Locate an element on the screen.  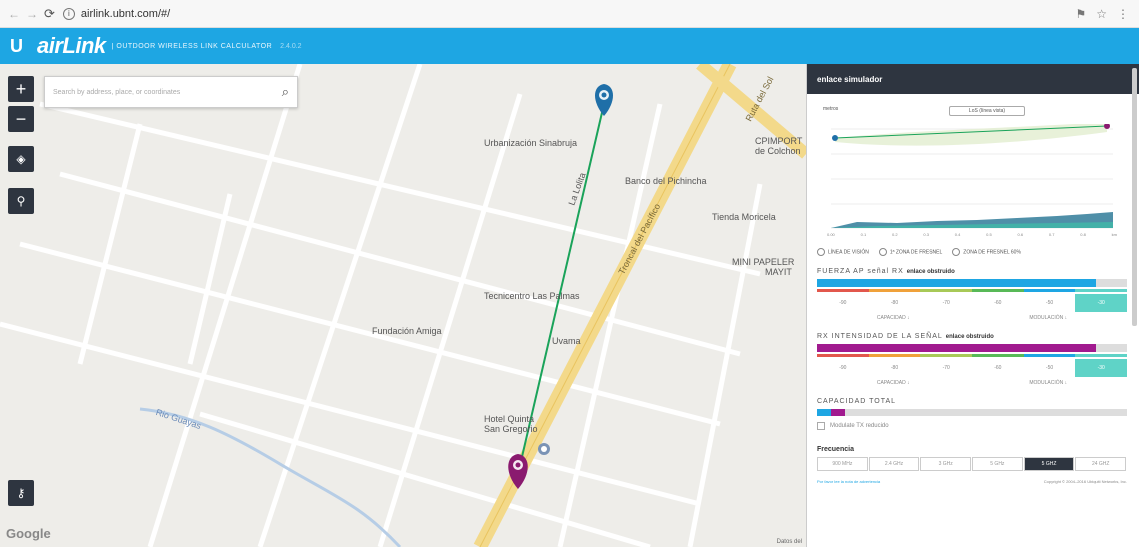
rx-signal-bar is located at coordinates (972, 348).